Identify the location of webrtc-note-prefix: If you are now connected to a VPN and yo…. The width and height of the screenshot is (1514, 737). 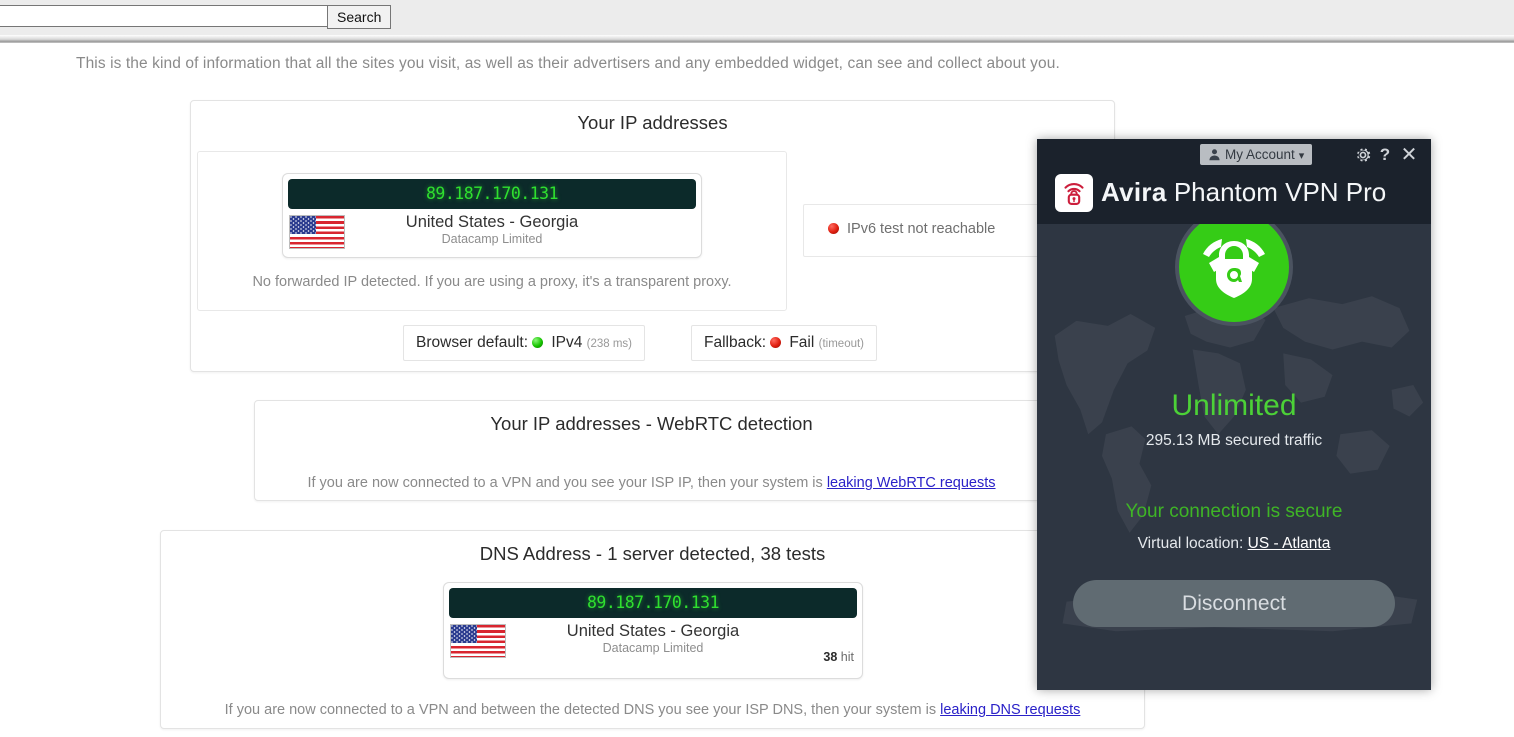
(567, 483).